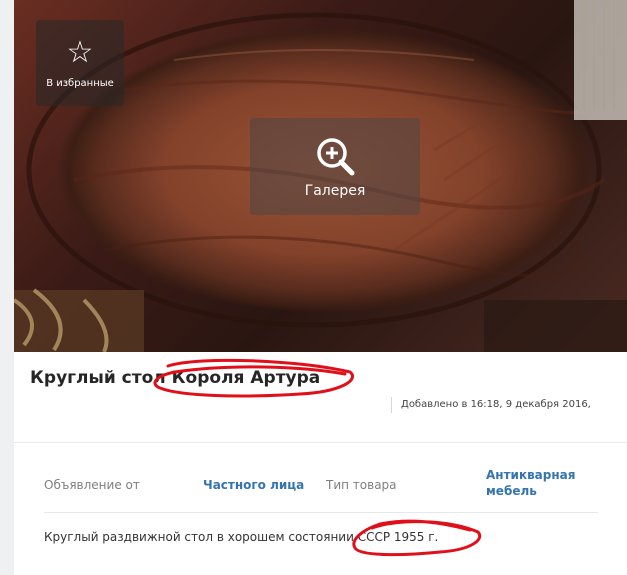 The width and height of the screenshot is (627, 575). What do you see at coordinates (361, 485) in the screenshot?
I see `param-label-type: Тип товара` at bounding box center [361, 485].